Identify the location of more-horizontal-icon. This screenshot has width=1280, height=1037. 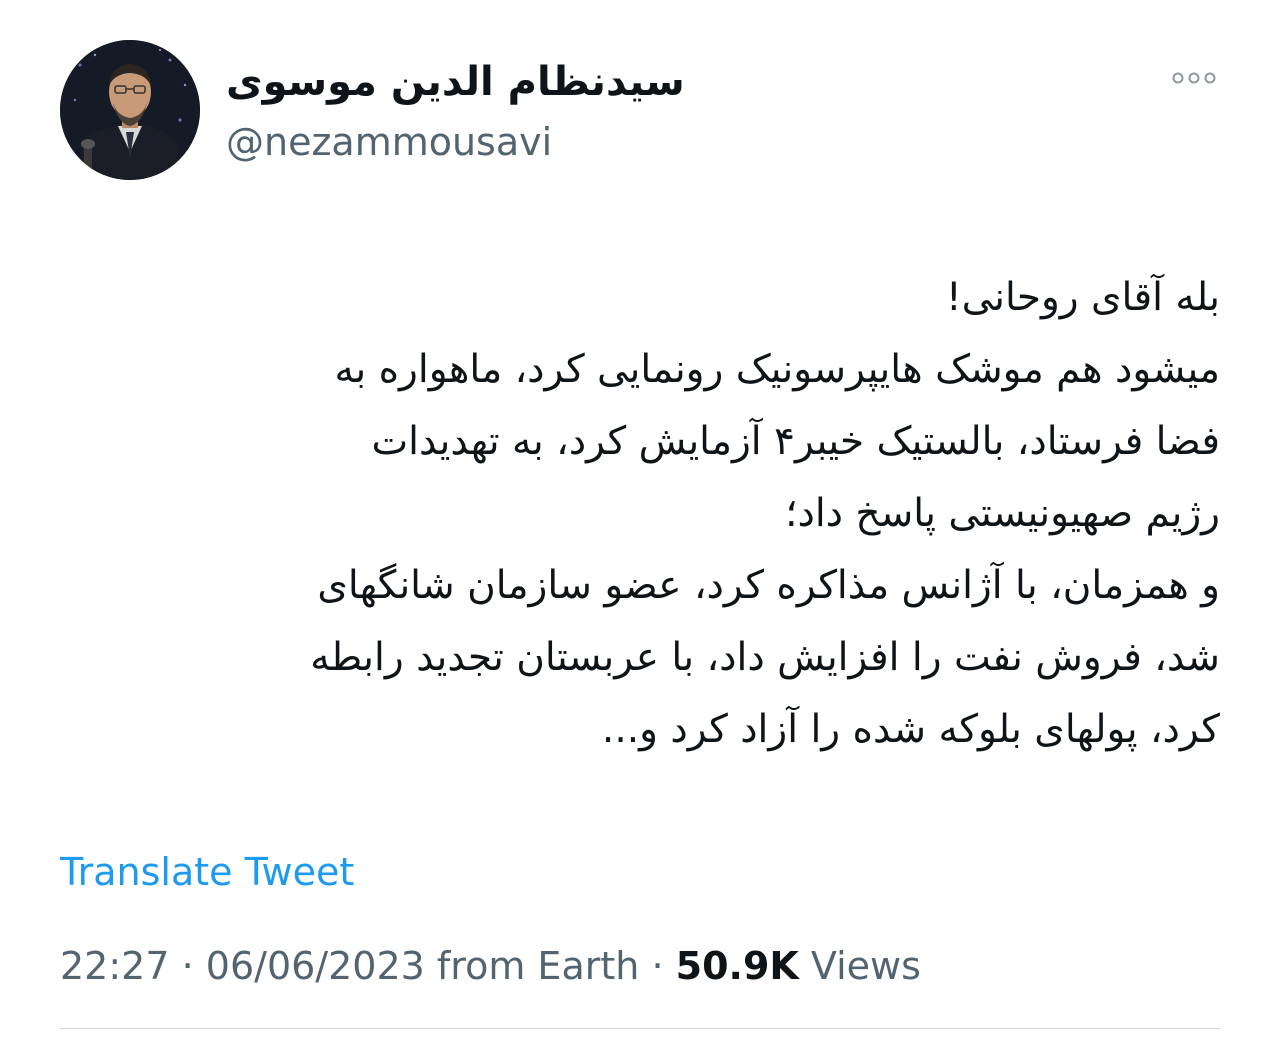
(1194, 78).